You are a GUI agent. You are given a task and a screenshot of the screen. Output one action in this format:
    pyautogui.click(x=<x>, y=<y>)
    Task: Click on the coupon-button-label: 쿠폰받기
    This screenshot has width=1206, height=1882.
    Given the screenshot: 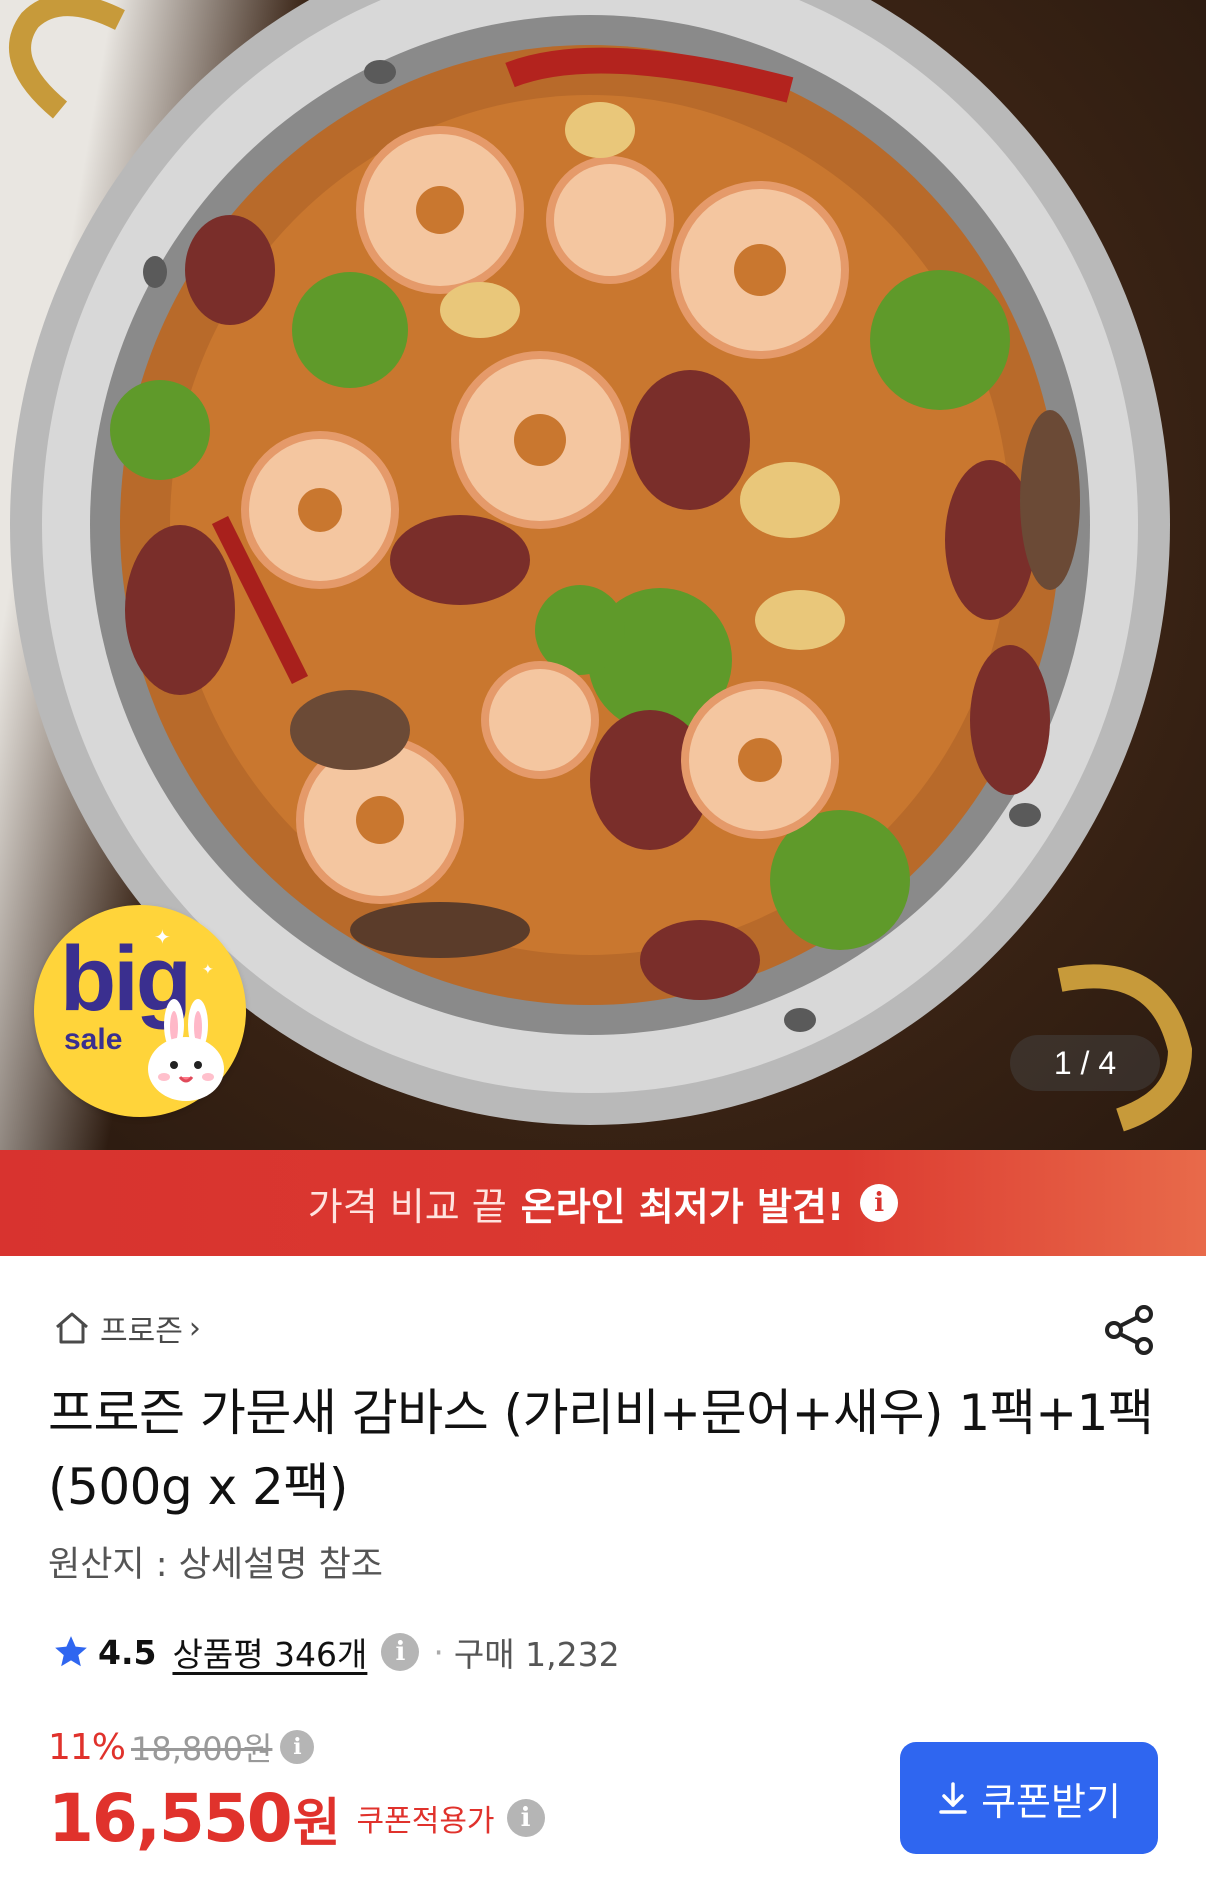 What is the action you would take?
    pyautogui.click(x=1051, y=1802)
    